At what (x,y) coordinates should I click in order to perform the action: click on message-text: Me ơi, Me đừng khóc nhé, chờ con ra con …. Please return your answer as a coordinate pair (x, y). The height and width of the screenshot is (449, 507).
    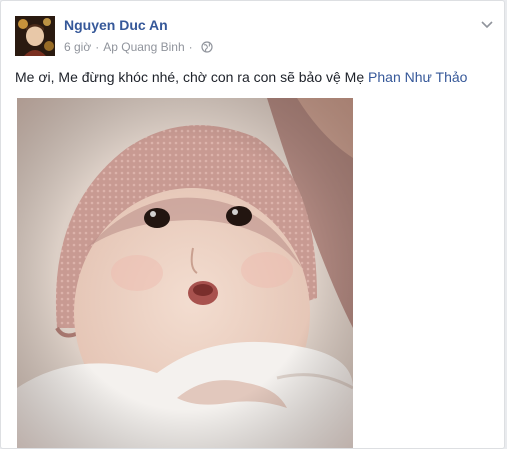
    Looking at the image, I should click on (192, 77).